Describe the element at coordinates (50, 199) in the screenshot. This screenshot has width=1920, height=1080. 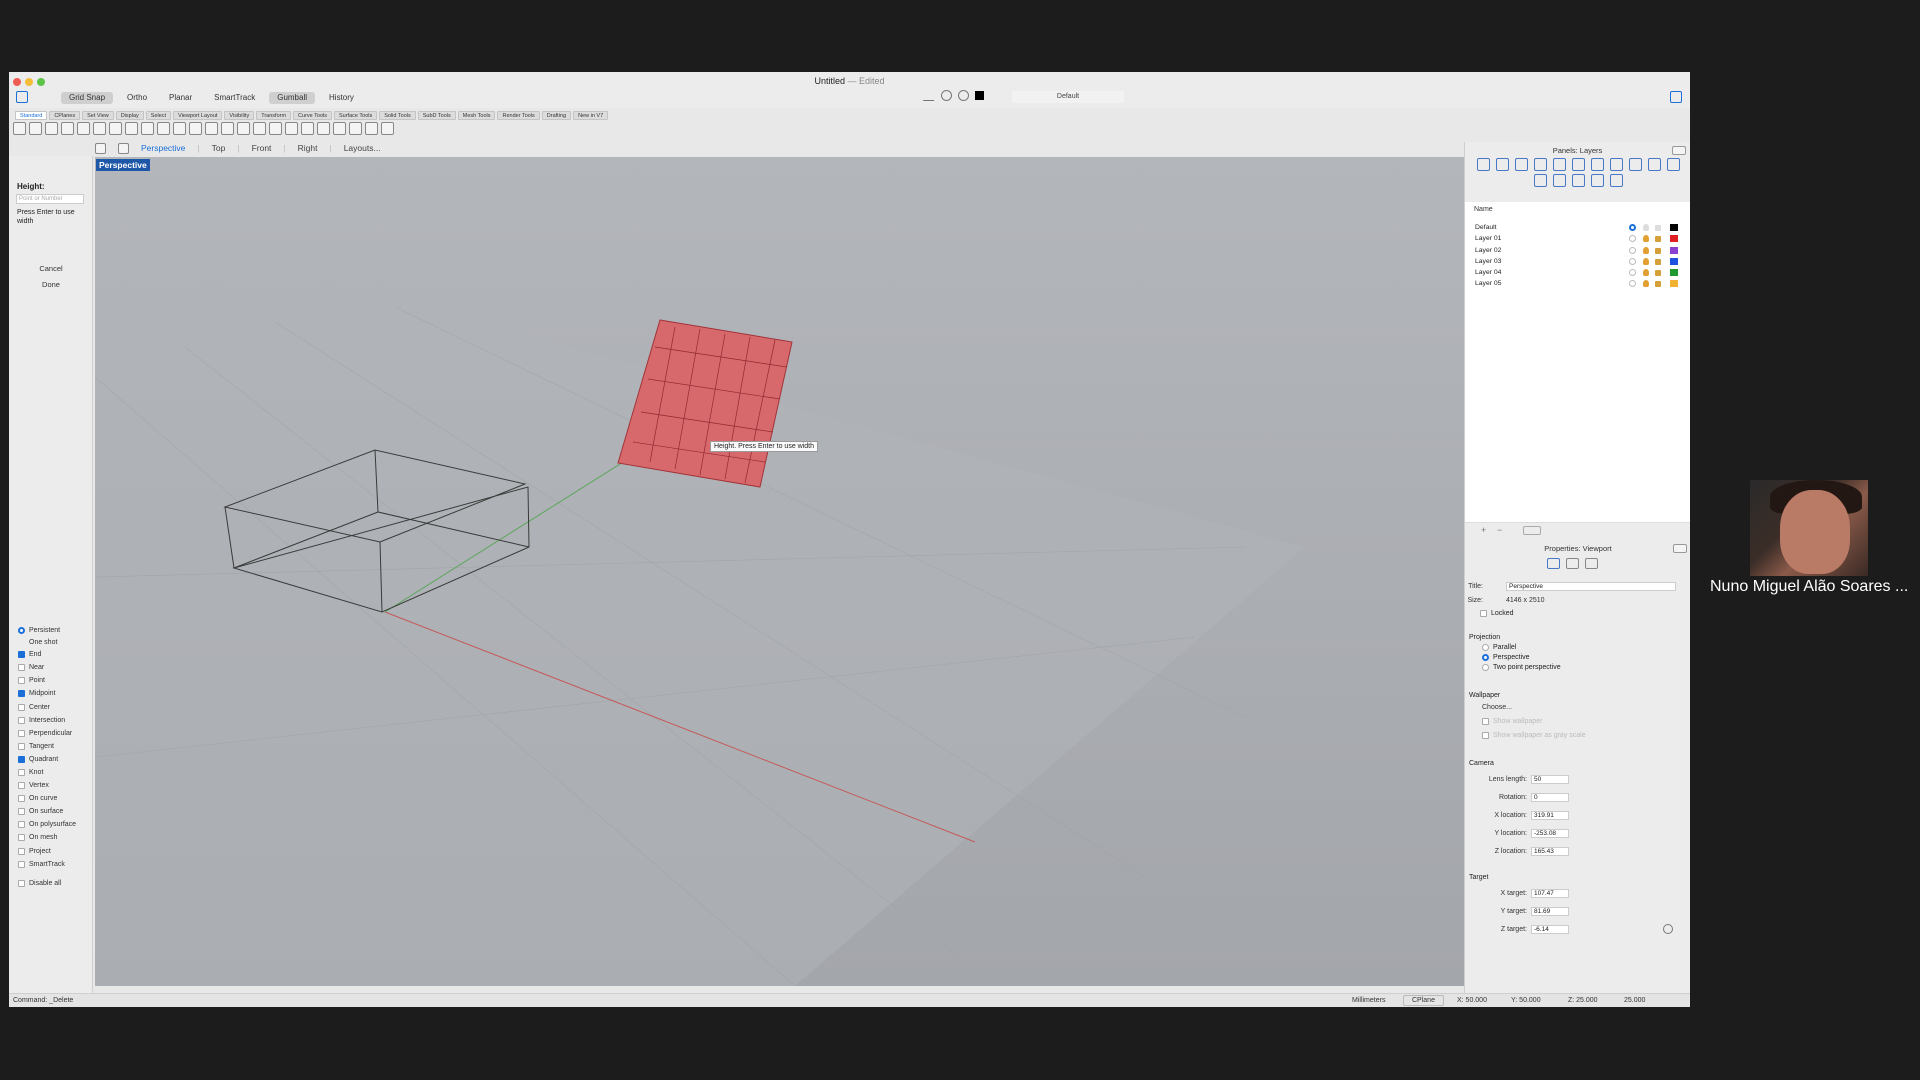
I see `height-input: Point or Number` at that location.